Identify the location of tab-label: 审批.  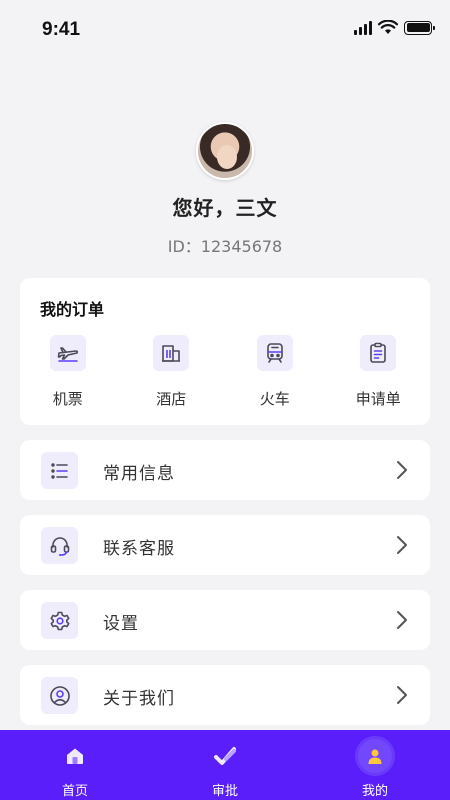
(224, 791).